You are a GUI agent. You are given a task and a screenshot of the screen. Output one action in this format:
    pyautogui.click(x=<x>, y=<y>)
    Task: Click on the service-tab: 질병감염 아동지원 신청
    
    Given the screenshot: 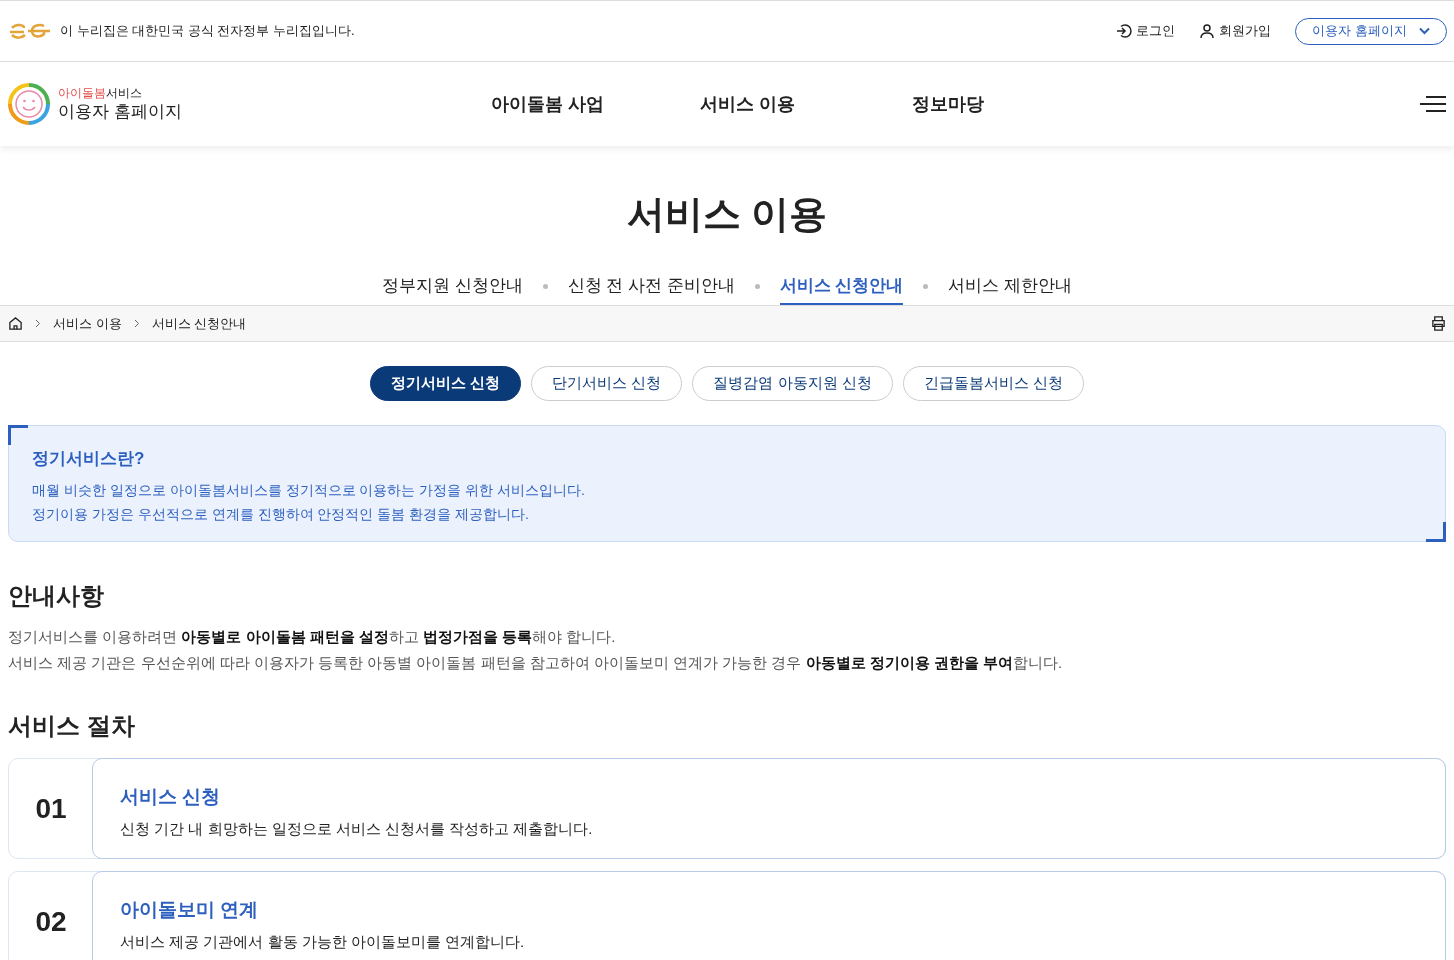 What is the action you would take?
    pyautogui.click(x=792, y=383)
    